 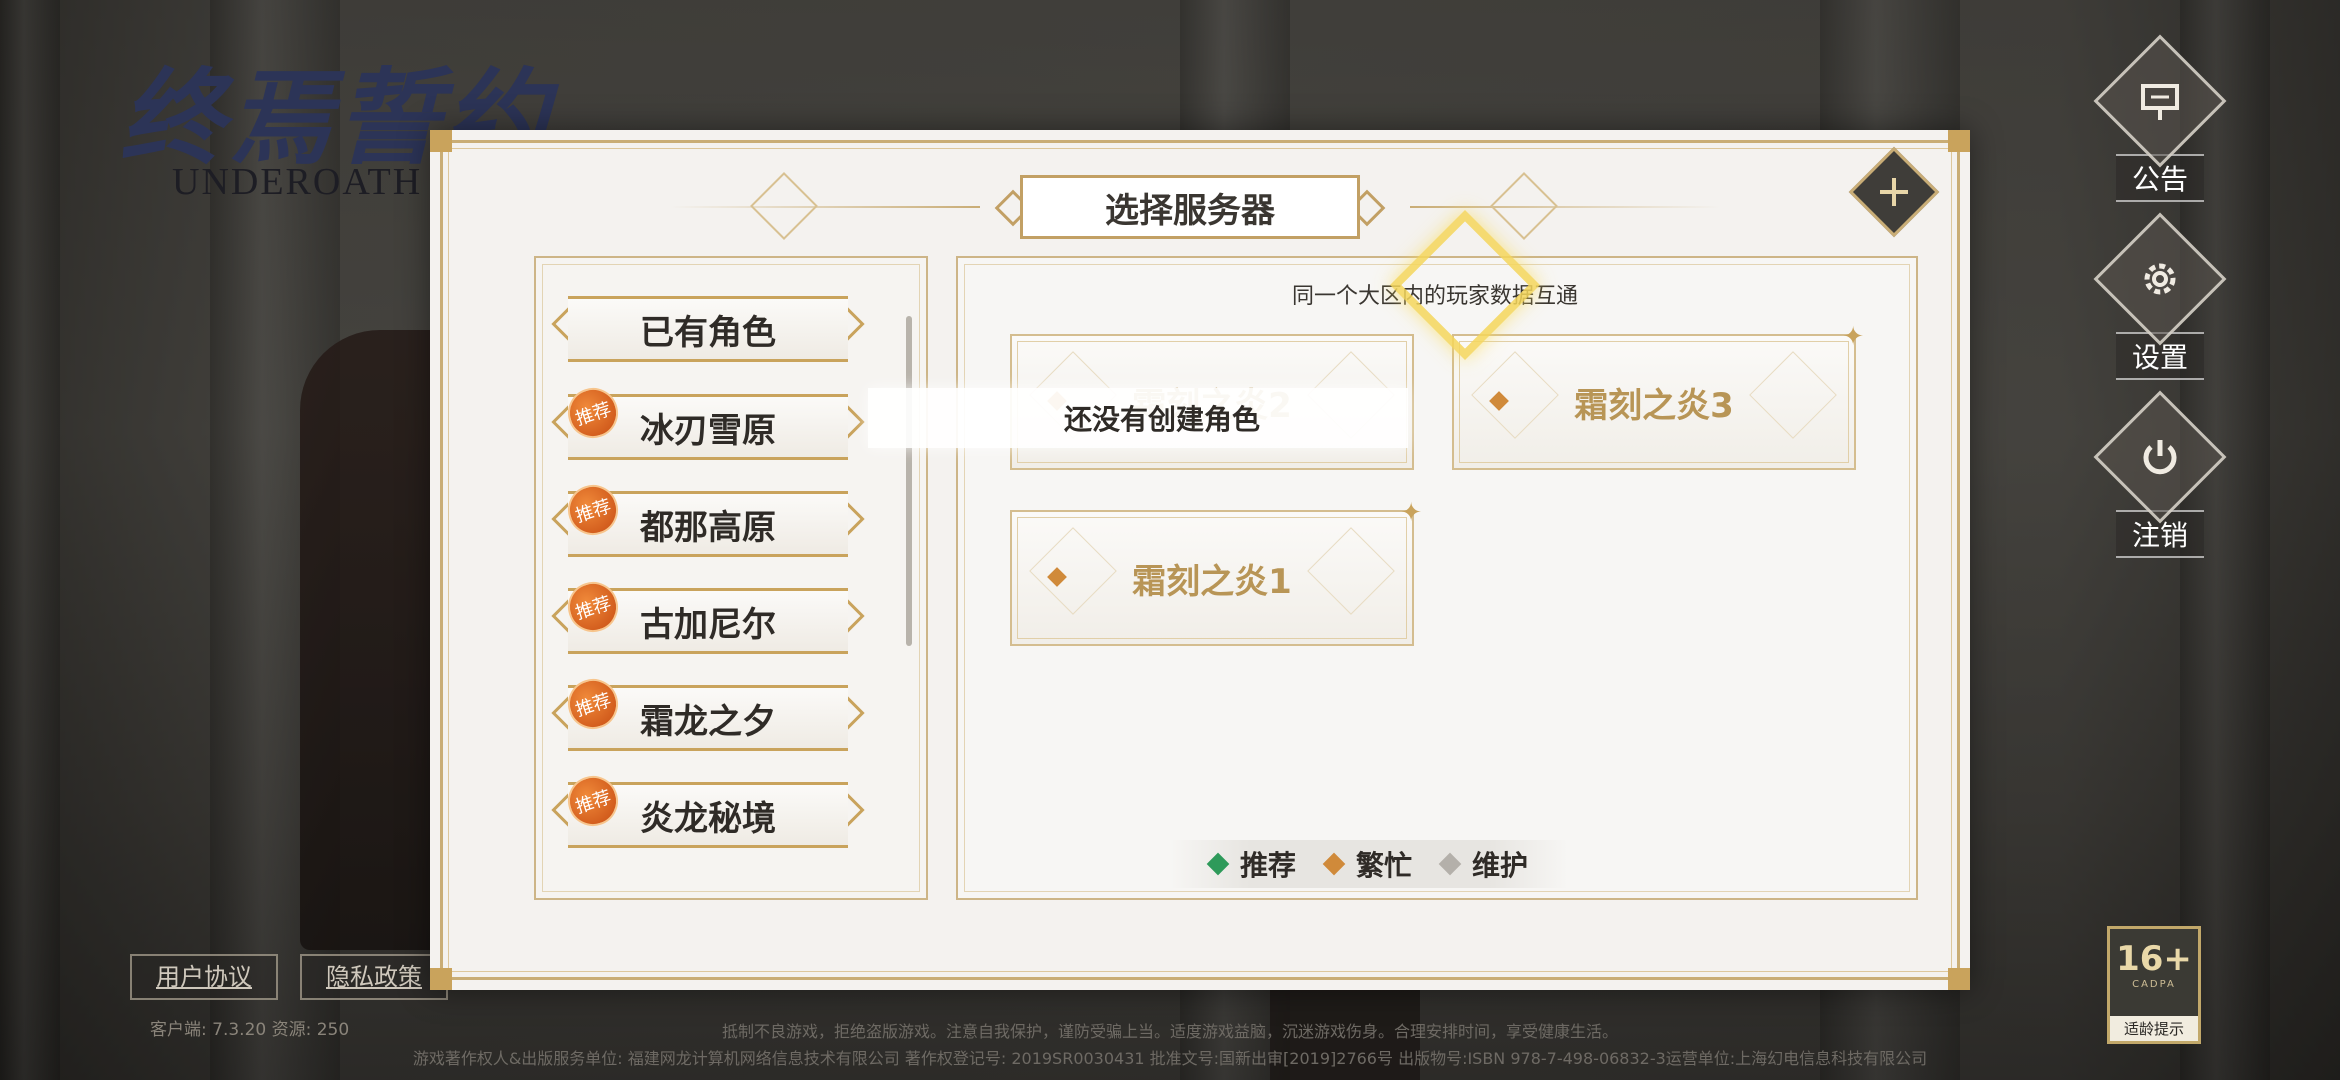 I want to click on legend-busy: 繁忙, so click(x=1367, y=864).